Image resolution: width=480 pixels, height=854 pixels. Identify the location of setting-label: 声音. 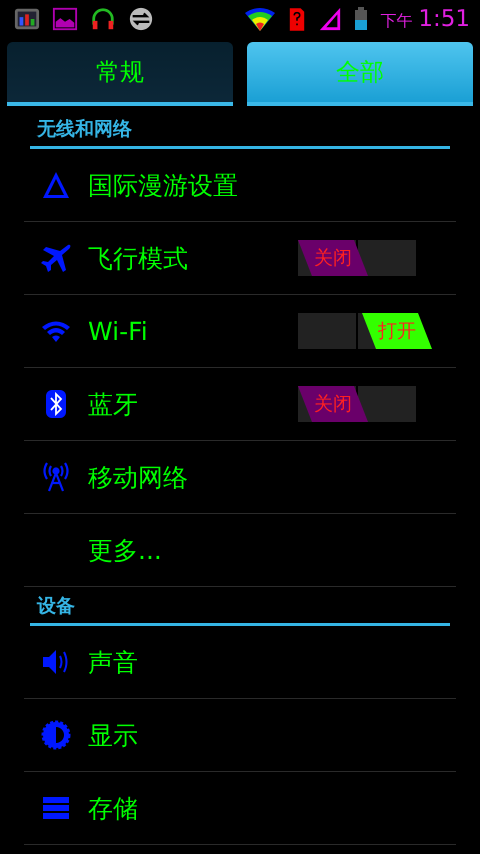
(272, 662).